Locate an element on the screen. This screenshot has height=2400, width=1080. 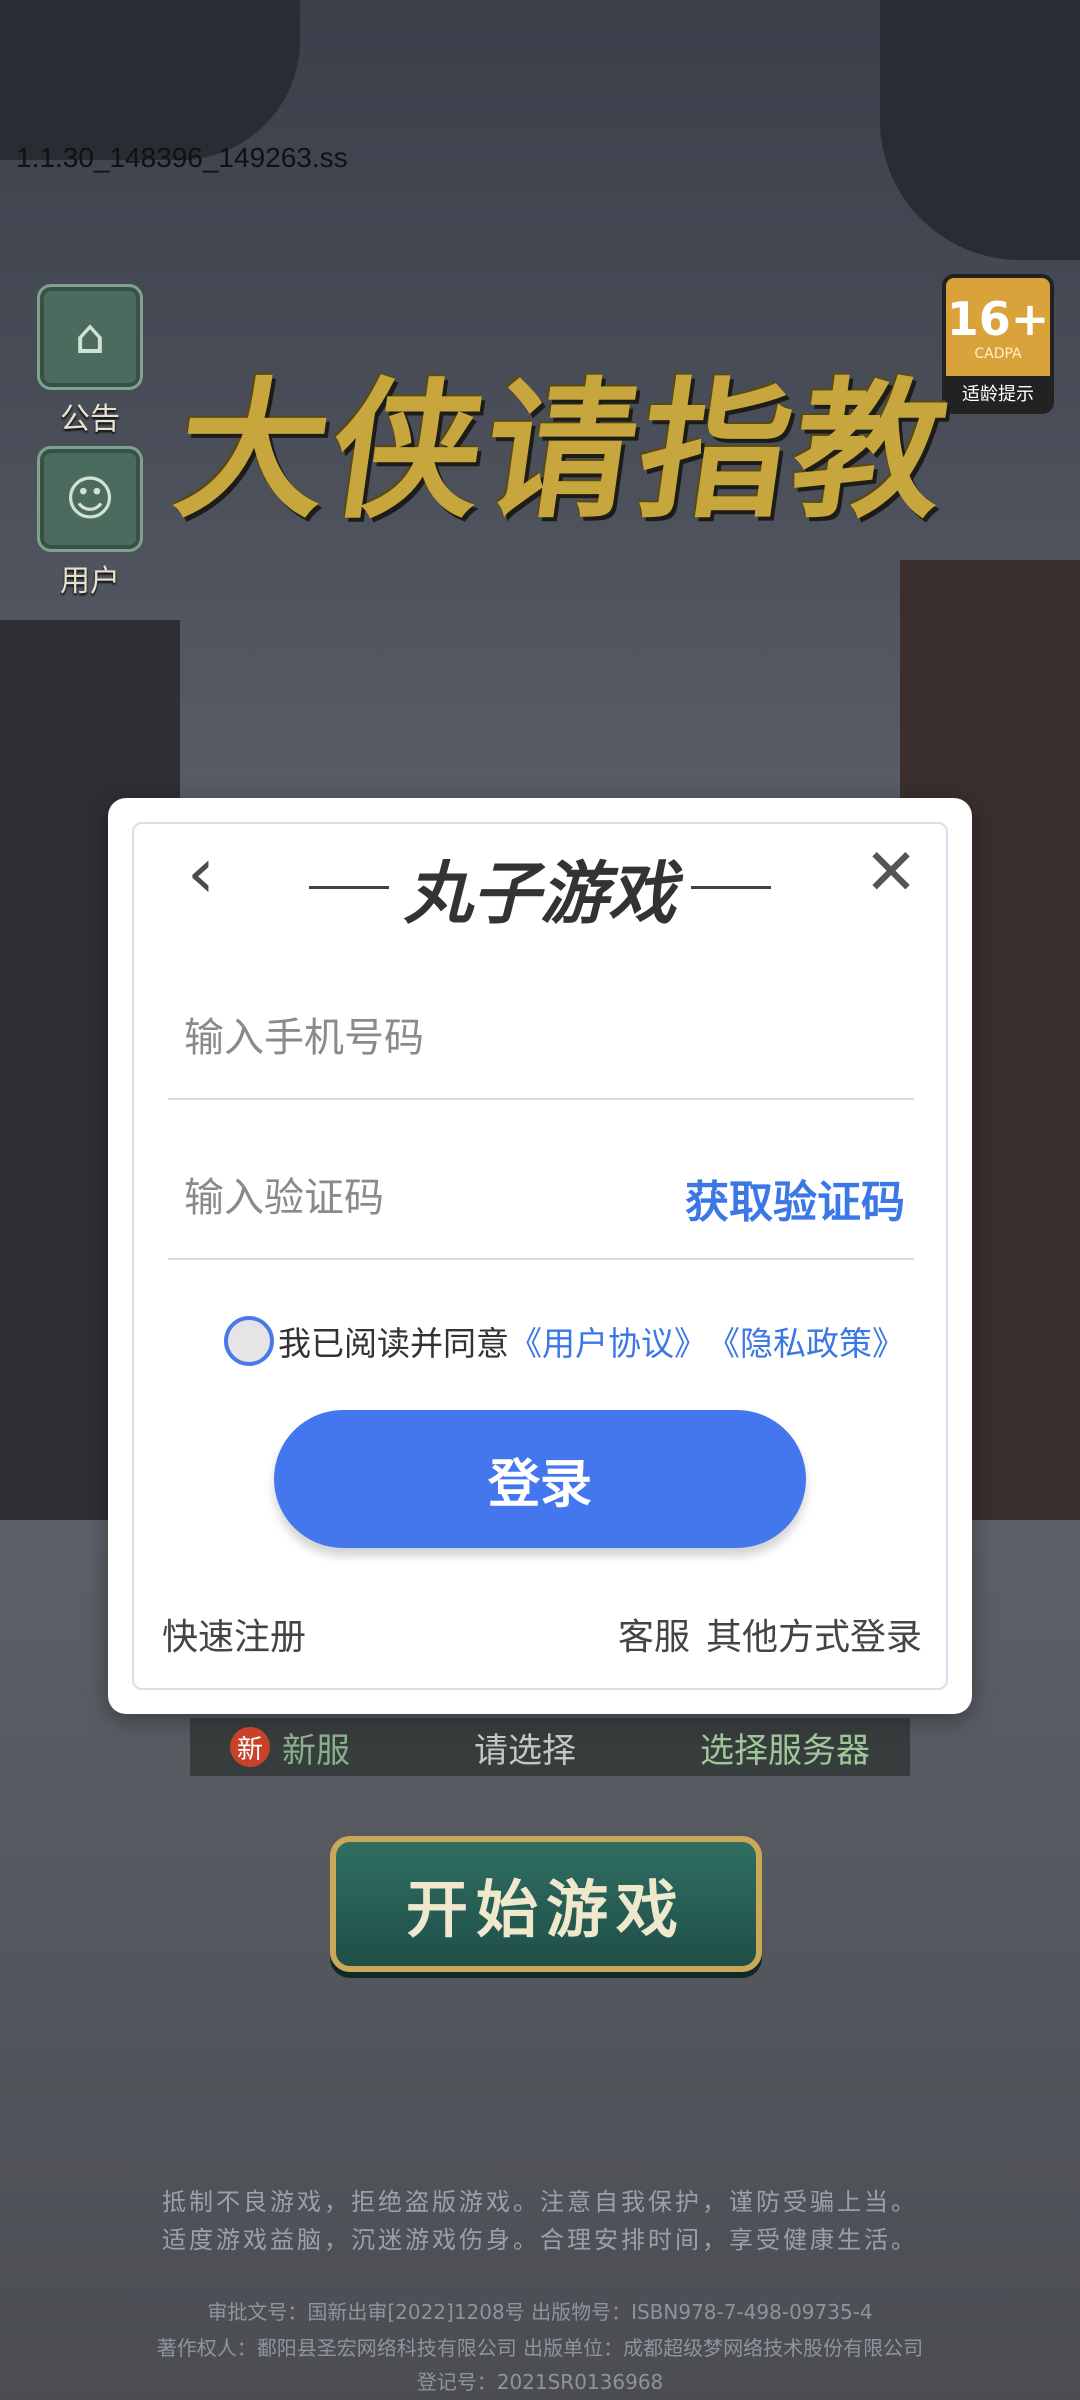
brand-divider-right is located at coordinates (731, 887).